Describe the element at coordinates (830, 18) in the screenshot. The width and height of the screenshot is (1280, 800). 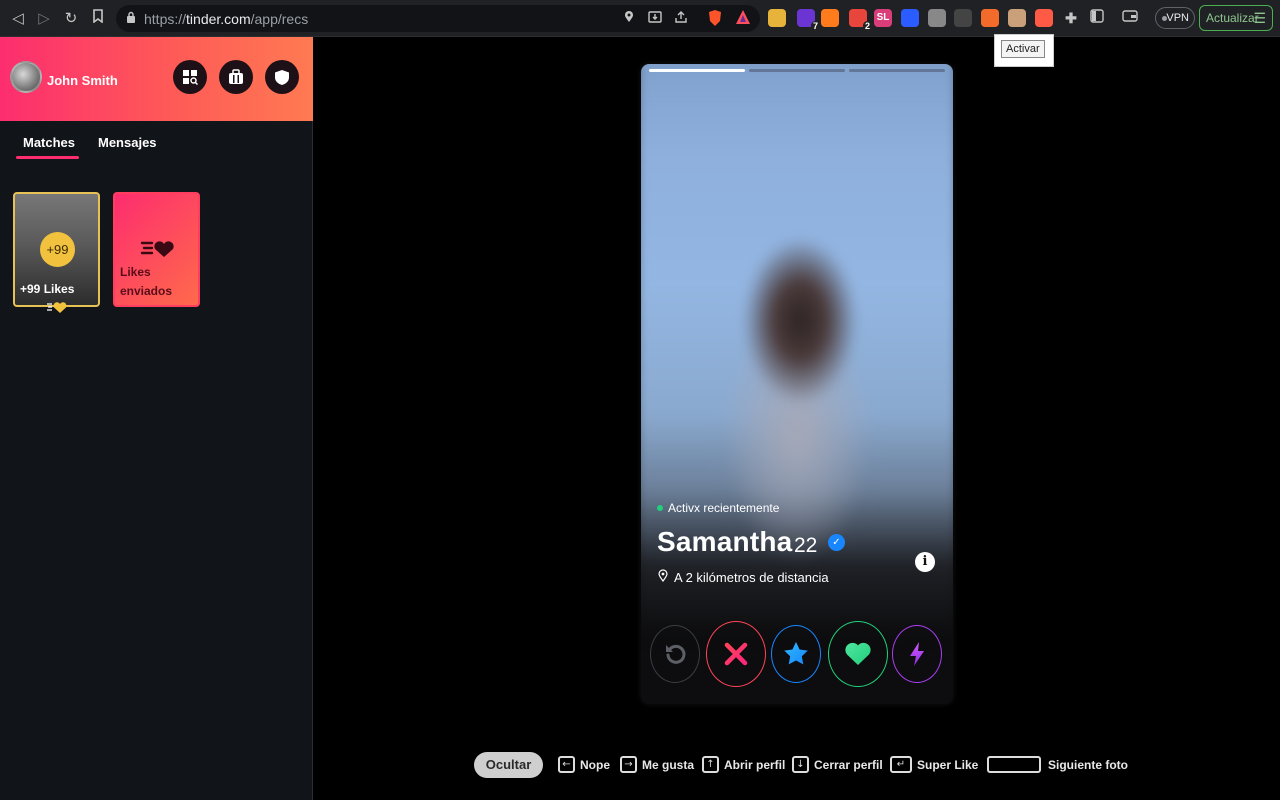
I see `orange-u-extension-icon` at that location.